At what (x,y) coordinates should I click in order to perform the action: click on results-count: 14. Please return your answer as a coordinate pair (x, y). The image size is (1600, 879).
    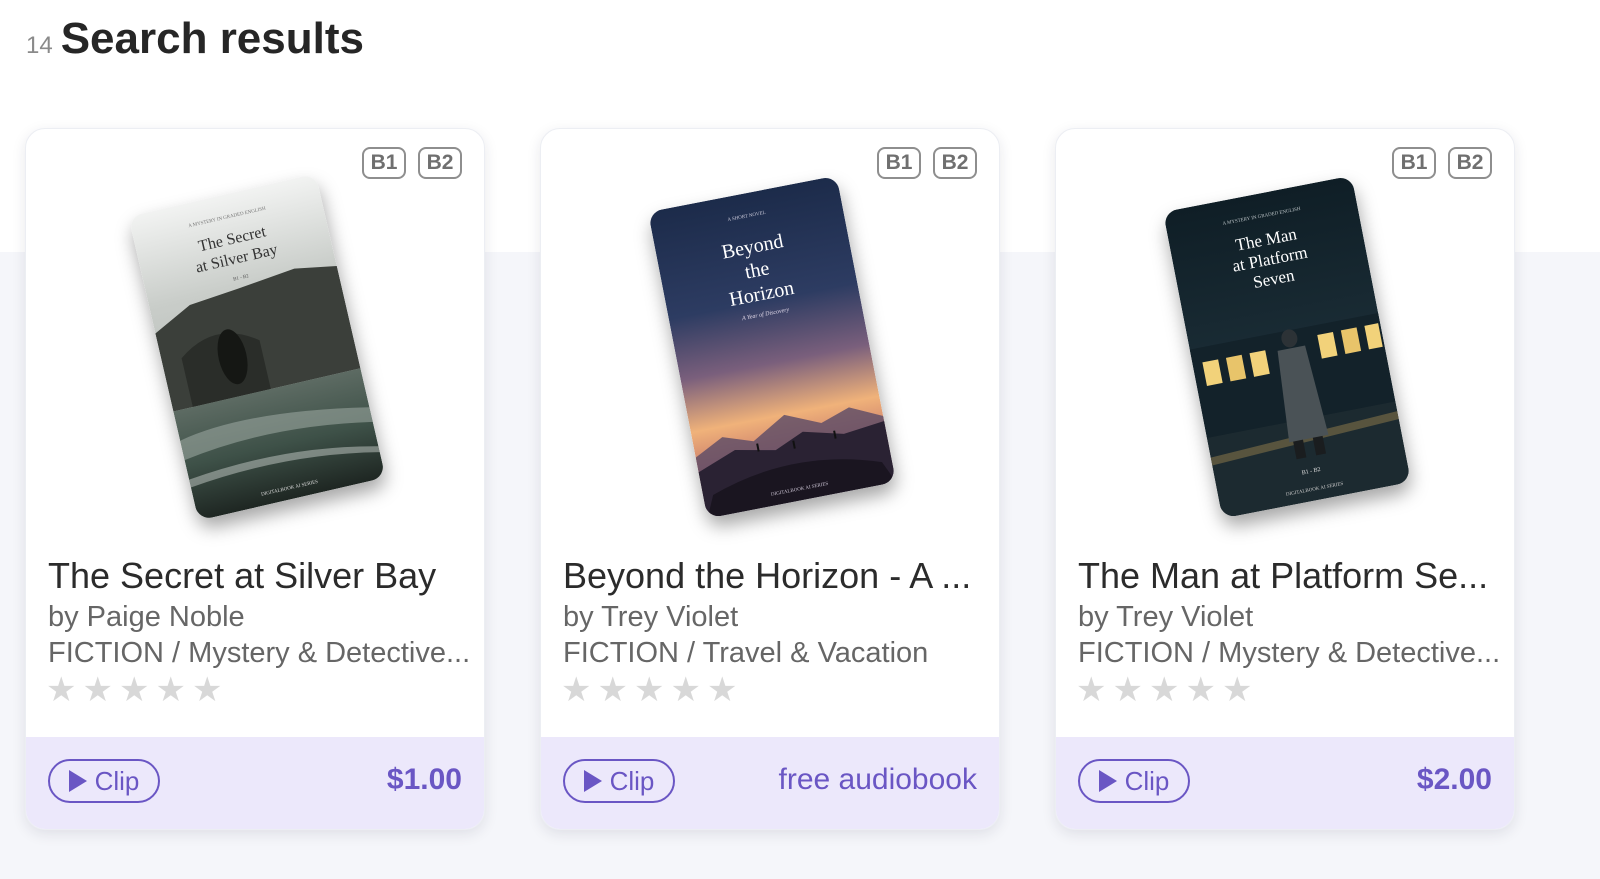
    Looking at the image, I should click on (39, 45).